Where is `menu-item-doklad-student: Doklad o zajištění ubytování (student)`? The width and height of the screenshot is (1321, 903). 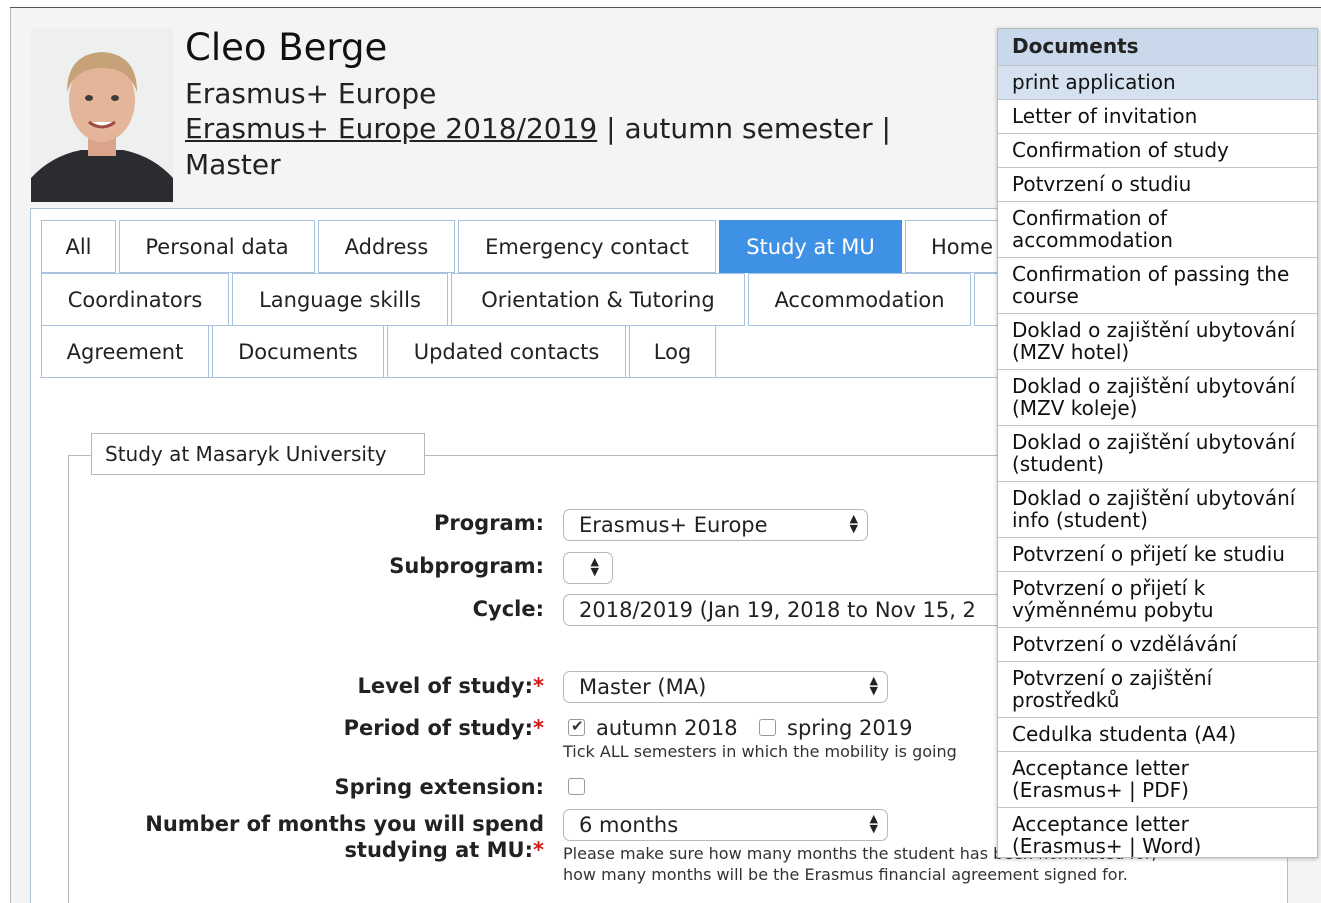 menu-item-doklad-student: Doklad o zajištění ubytování (student) is located at coordinates (1157, 453).